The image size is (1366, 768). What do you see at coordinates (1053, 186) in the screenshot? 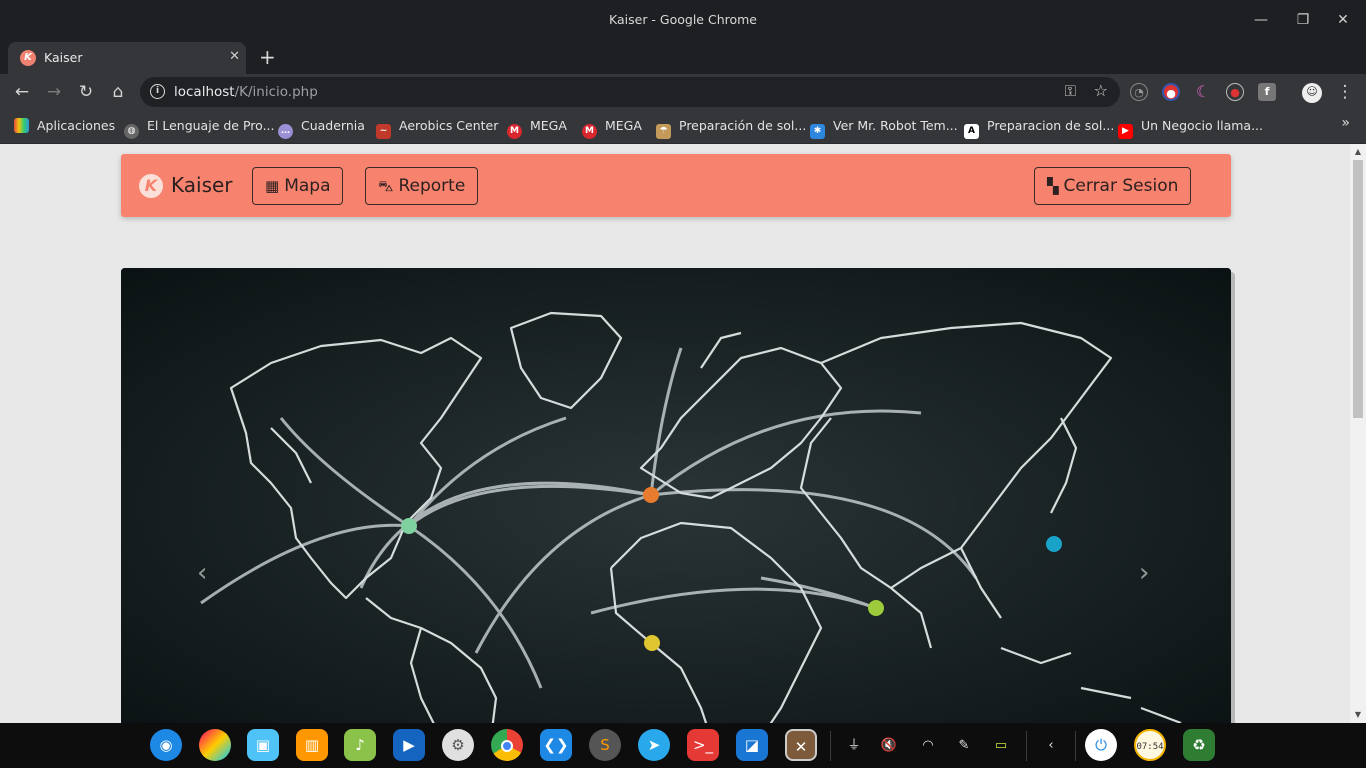
I see `door-exit-icon: ▚` at bounding box center [1053, 186].